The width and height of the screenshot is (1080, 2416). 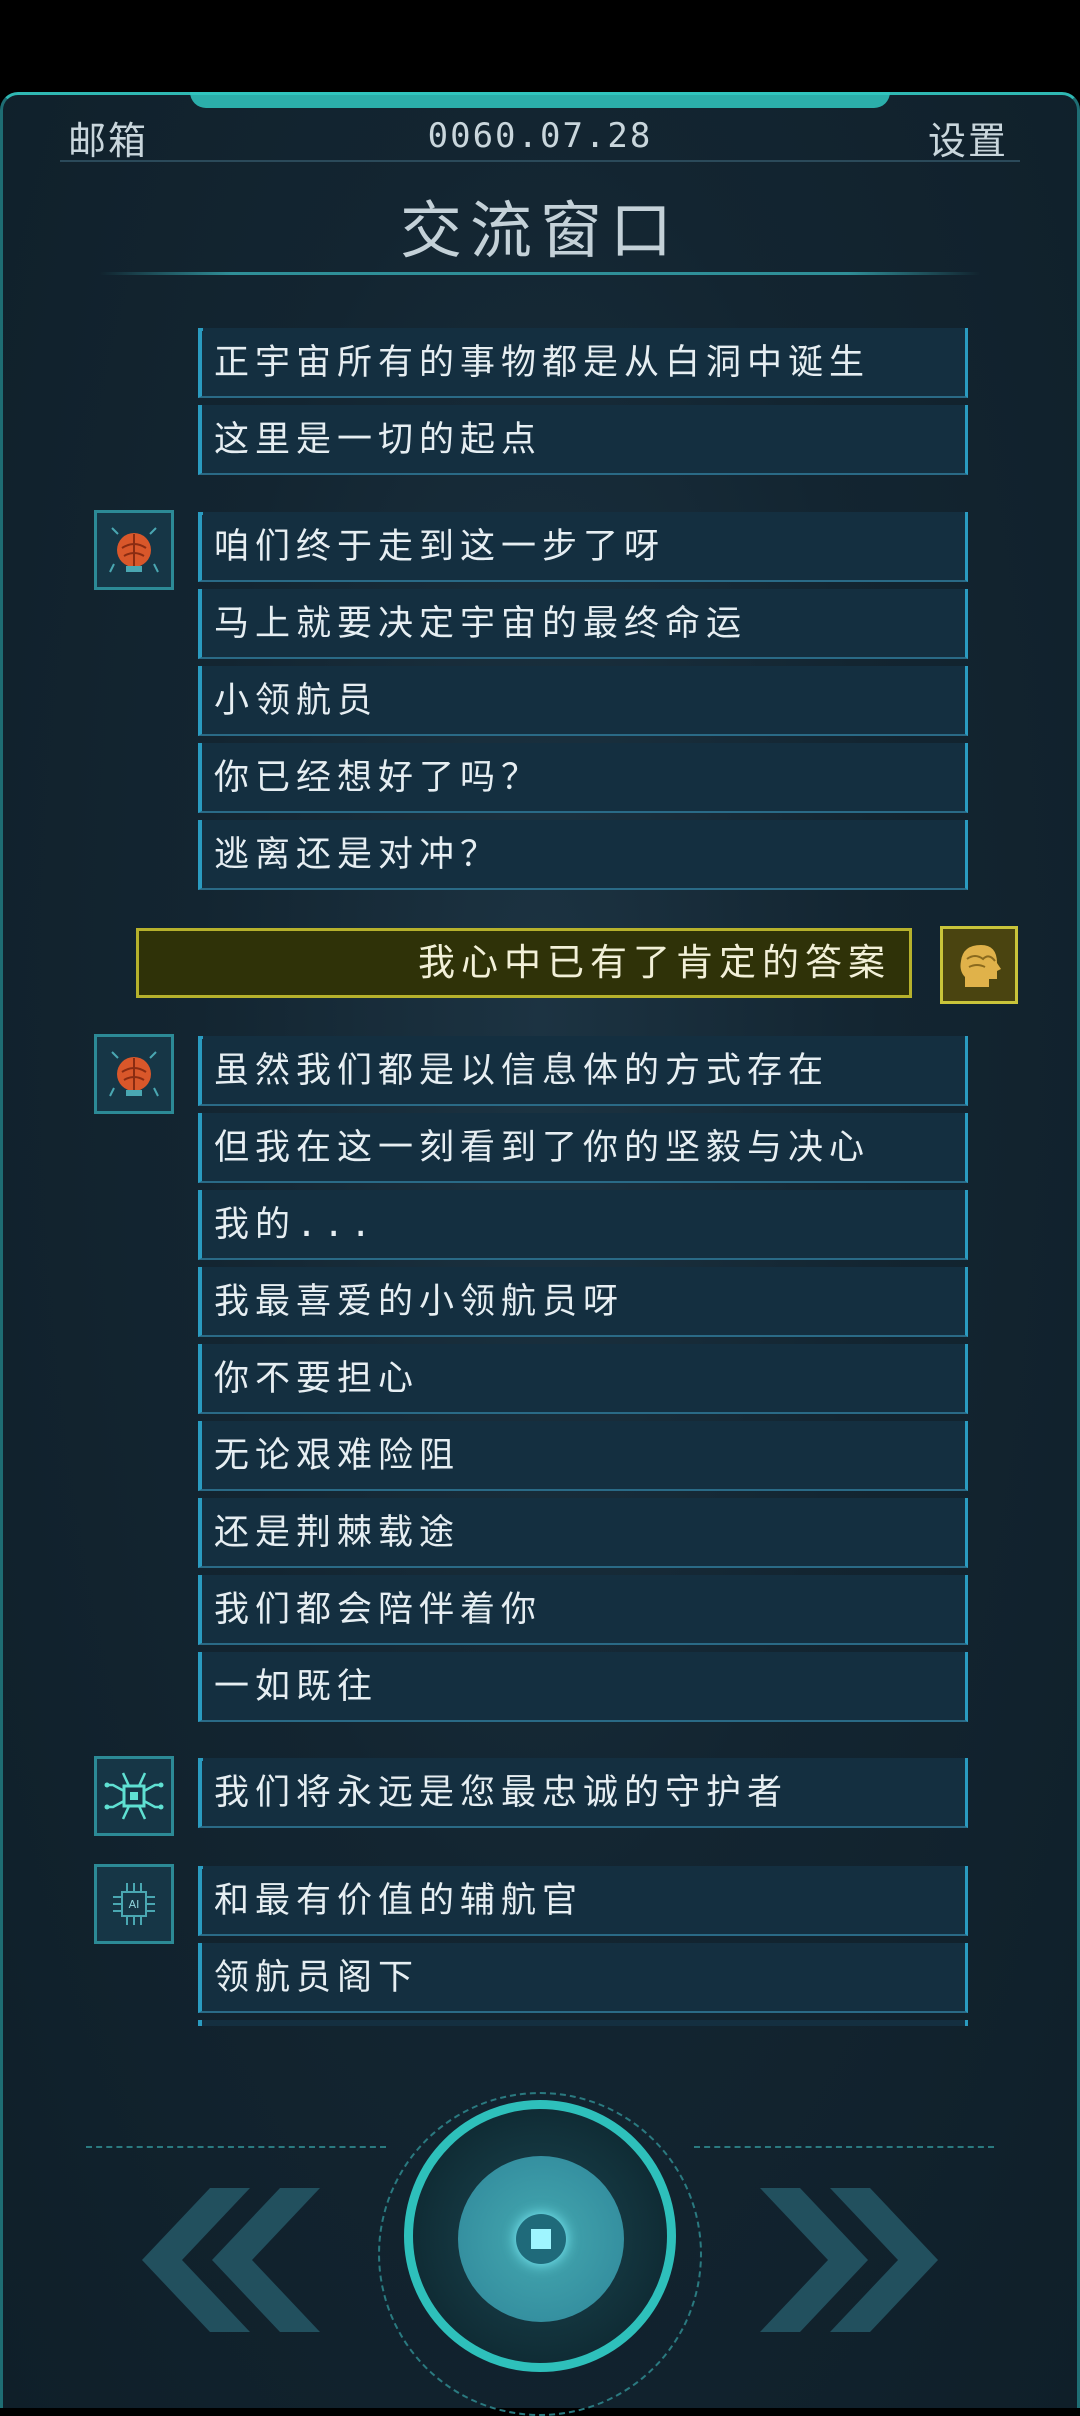 What do you see at coordinates (844, 2147) in the screenshot?
I see `control-divider-right` at bounding box center [844, 2147].